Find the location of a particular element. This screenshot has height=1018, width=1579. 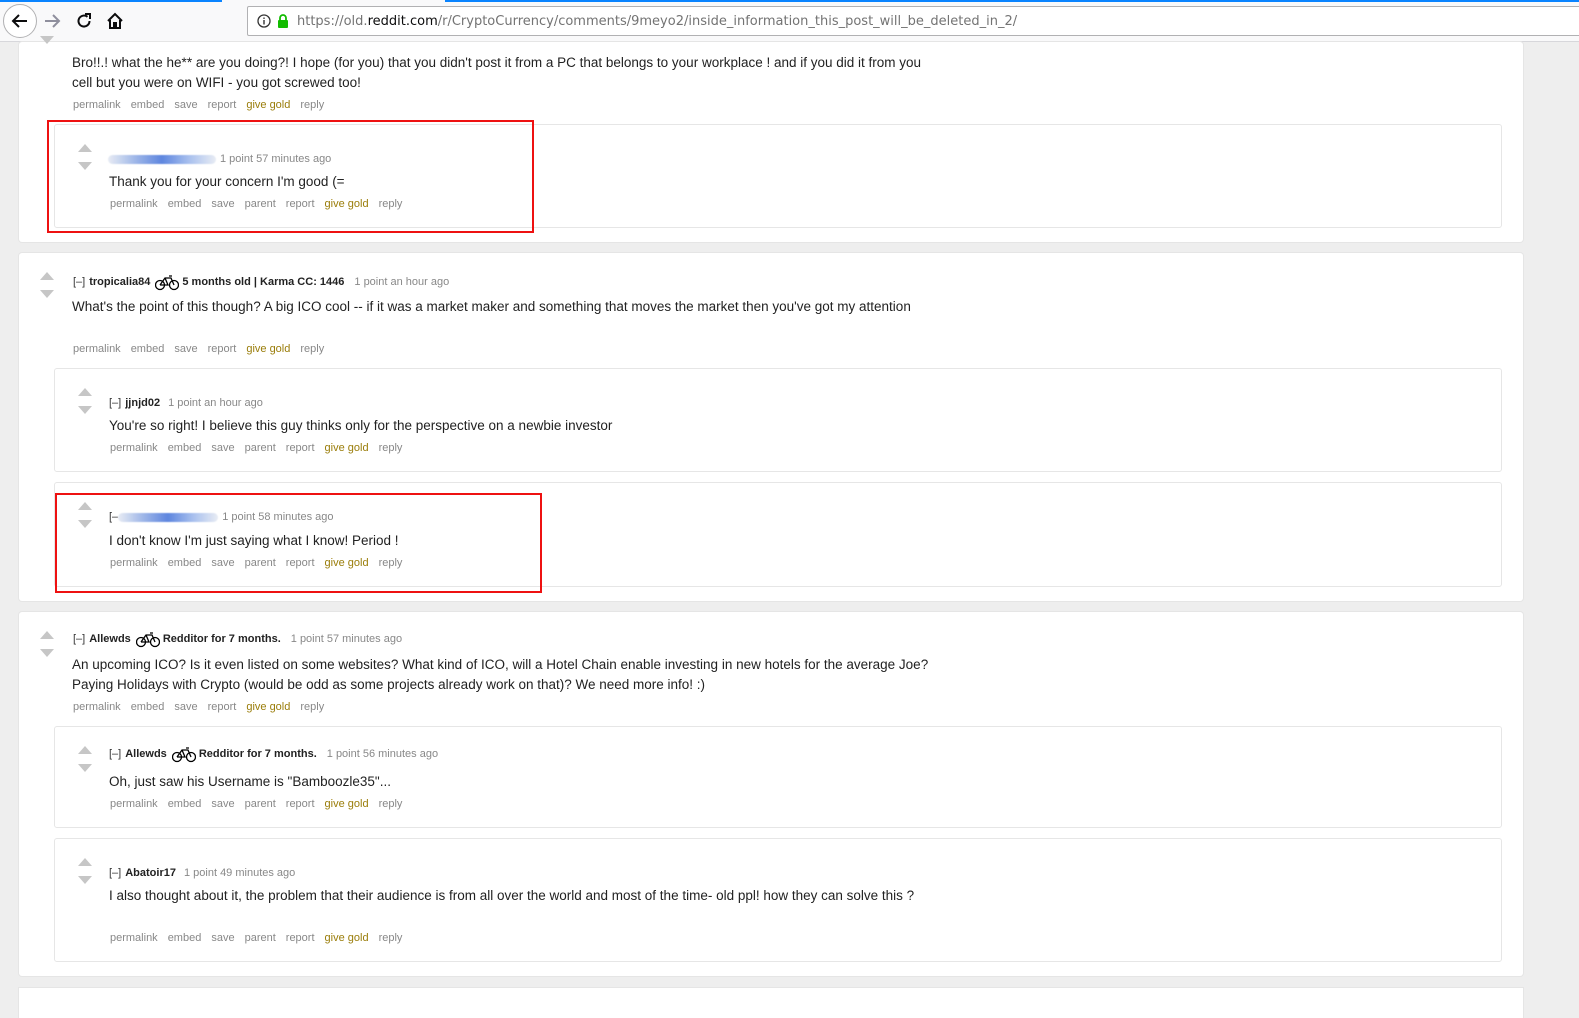

comment-tagline: [– 1 point 58 minutes ago is located at coordinates (221, 517).